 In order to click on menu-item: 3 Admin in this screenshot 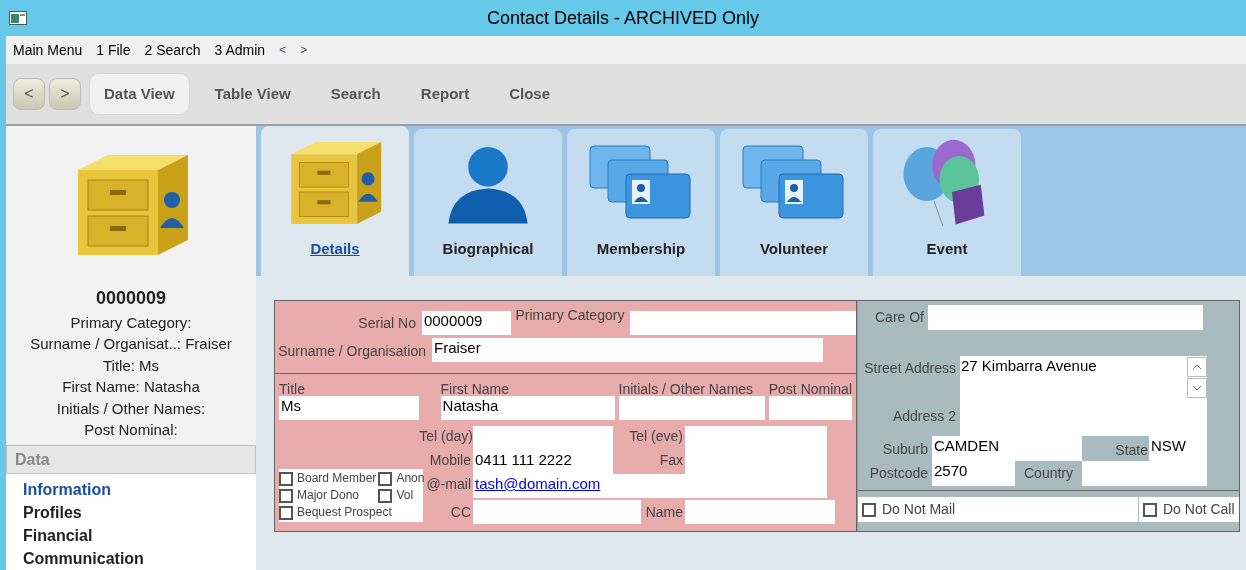, I will do `click(240, 50)`.